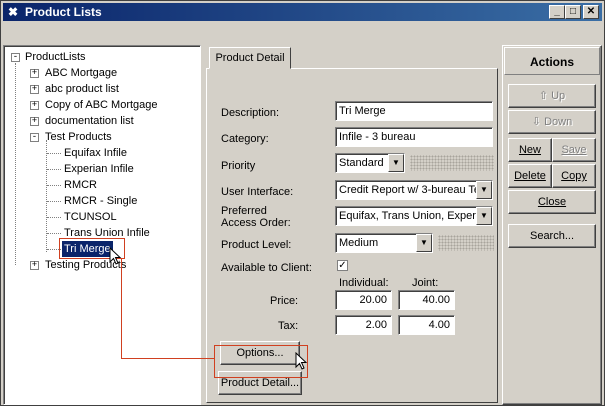  Describe the element at coordinates (13, 12) in the screenshot. I see `app-icon: ✖` at that location.